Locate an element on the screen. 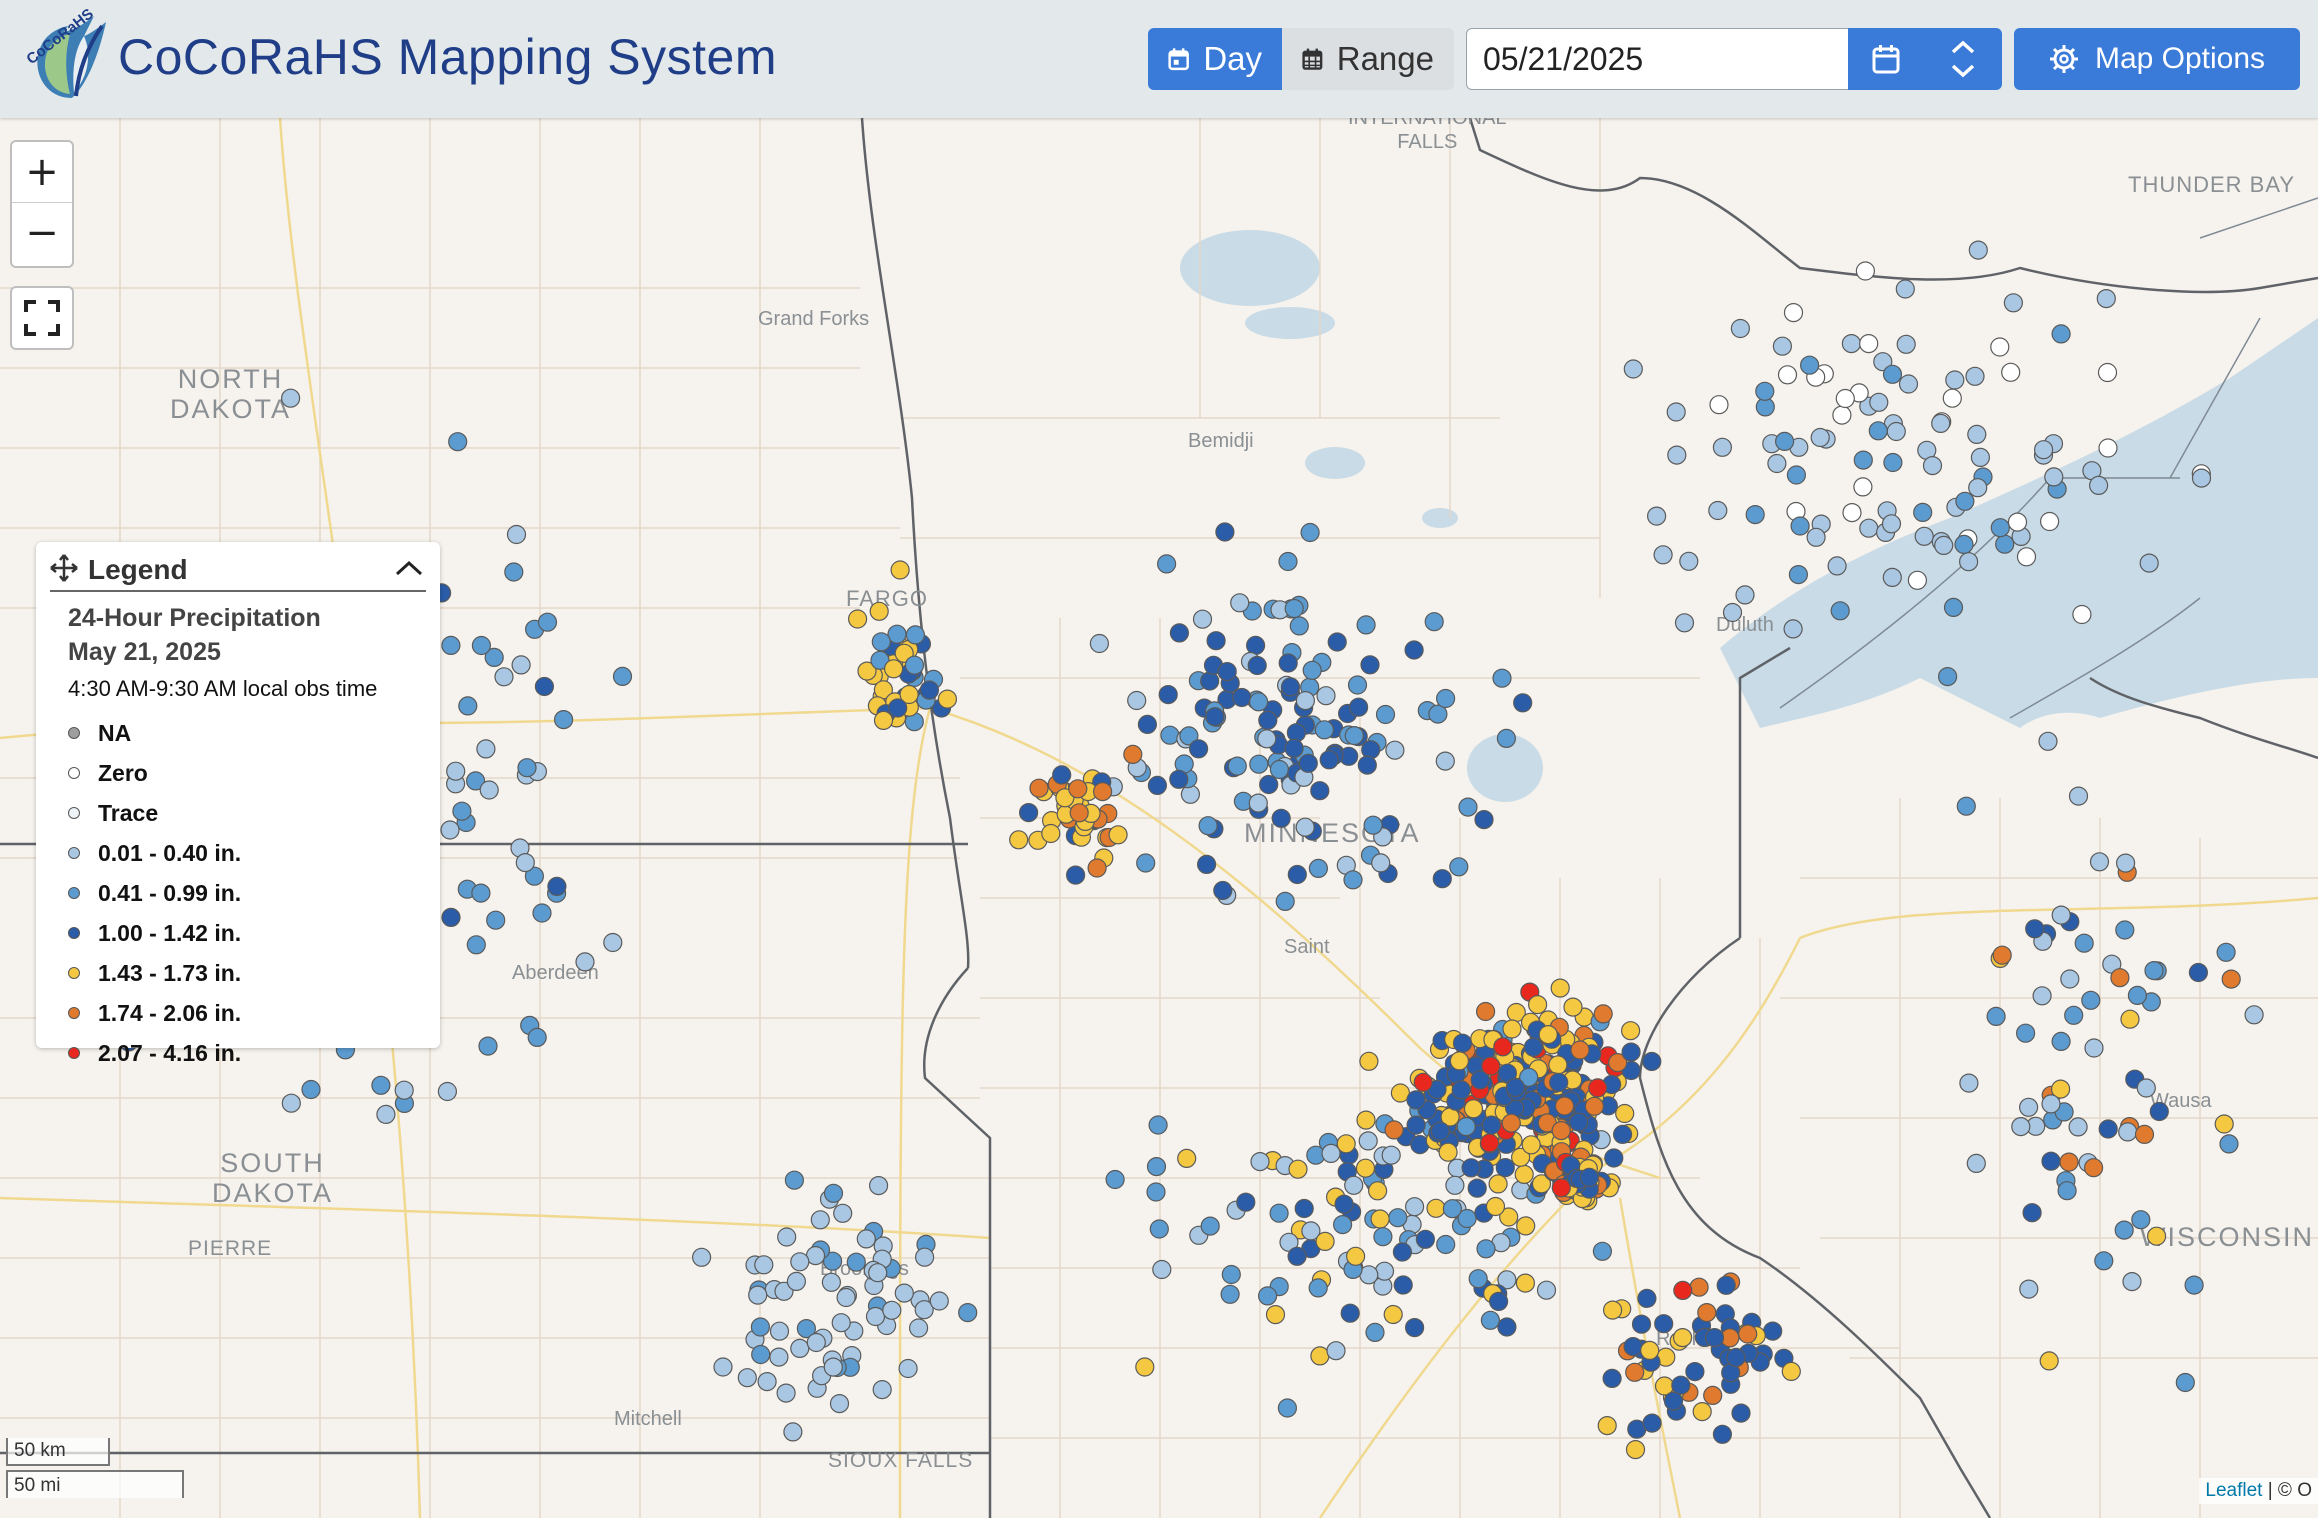 The height and width of the screenshot is (1518, 2318). zoom-out-button: − is located at coordinates (42, 233).